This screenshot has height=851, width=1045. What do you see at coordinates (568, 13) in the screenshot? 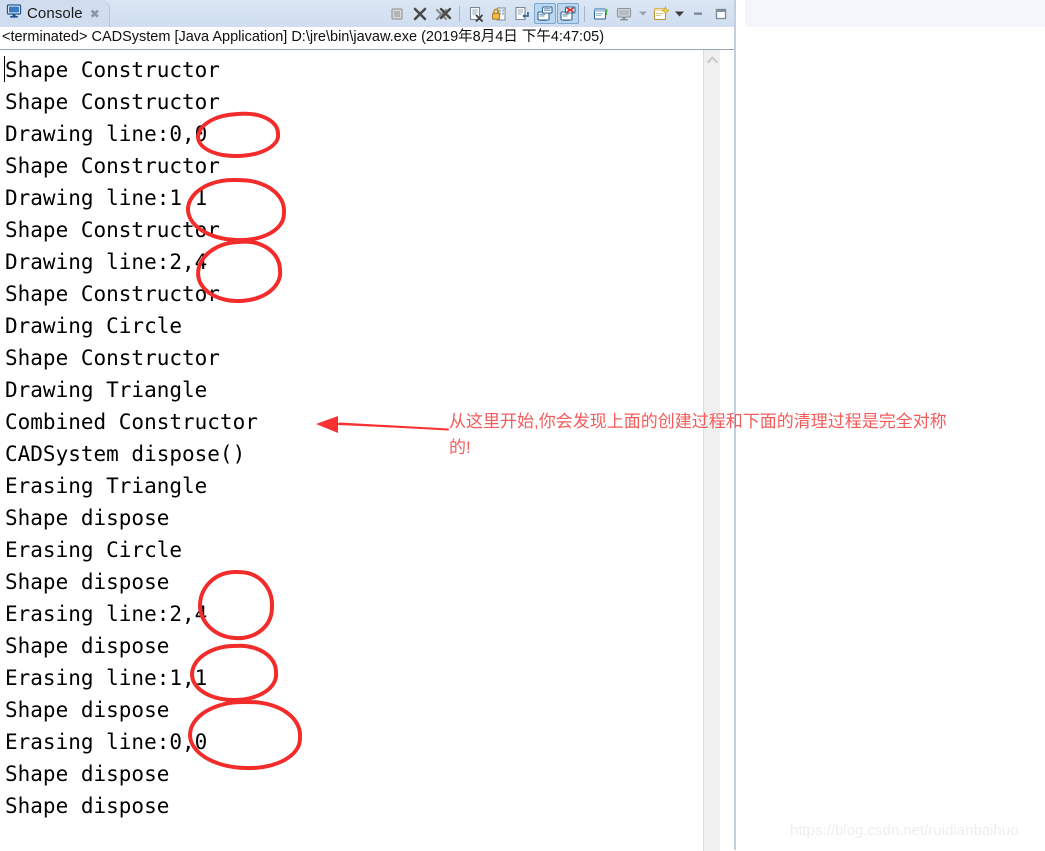
I see `show-console-on-error-button` at bounding box center [568, 13].